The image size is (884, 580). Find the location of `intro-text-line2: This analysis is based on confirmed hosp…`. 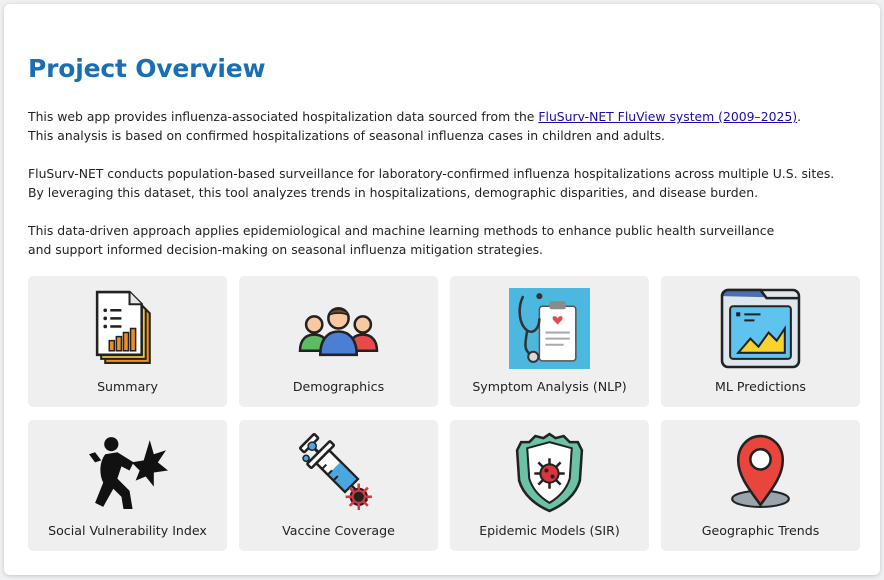

intro-text-line2: This analysis is based on confirmed hosp… is located at coordinates (346, 135).